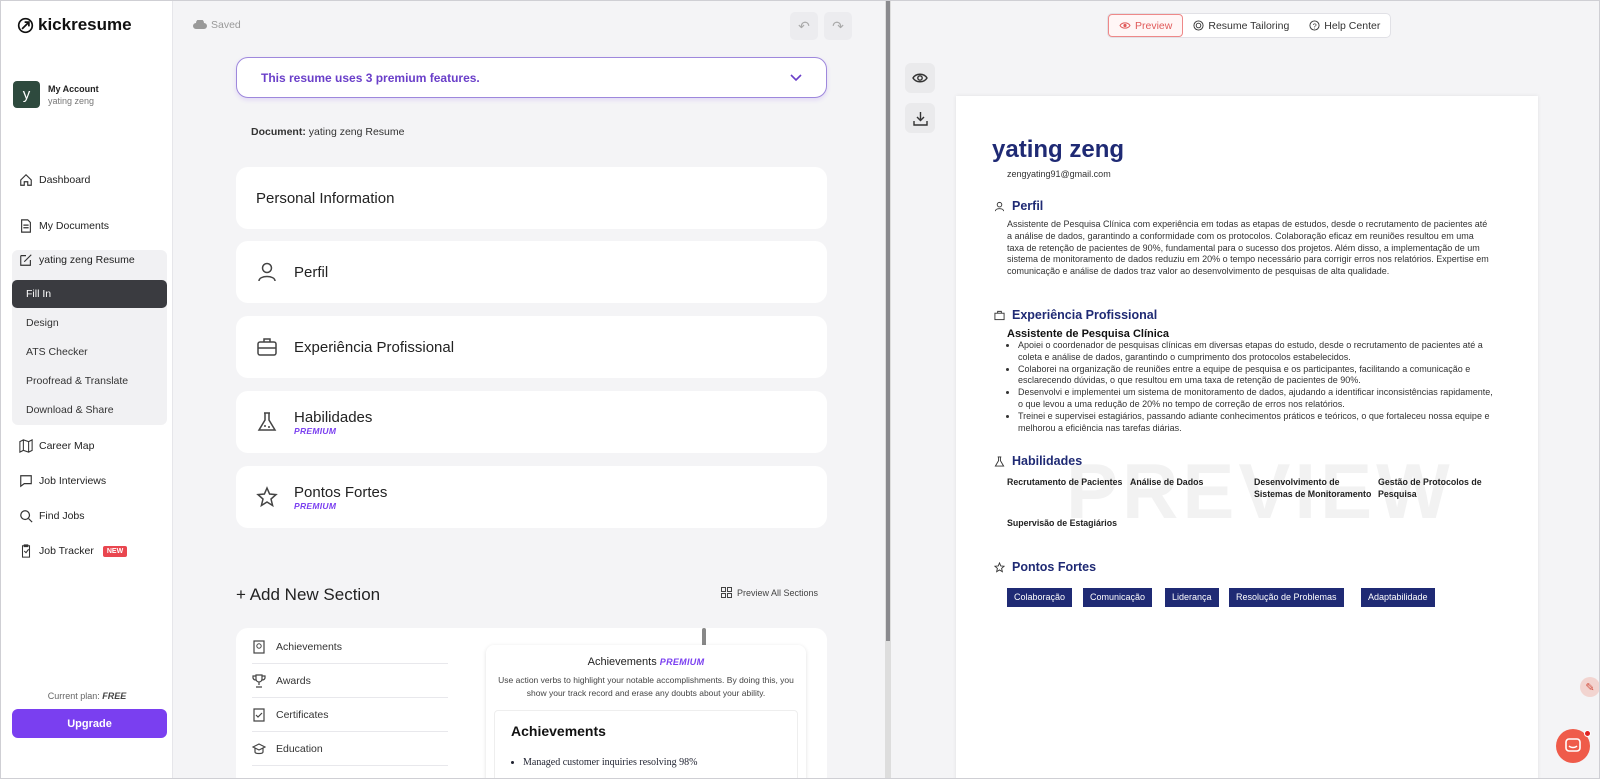 This screenshot has height=779, width=1600. What do you see at coordinates (1286, 597) in the screenshot?
I see `resume-strength-chip: Resolução de Problemas` at bounding box center [1286, 597].